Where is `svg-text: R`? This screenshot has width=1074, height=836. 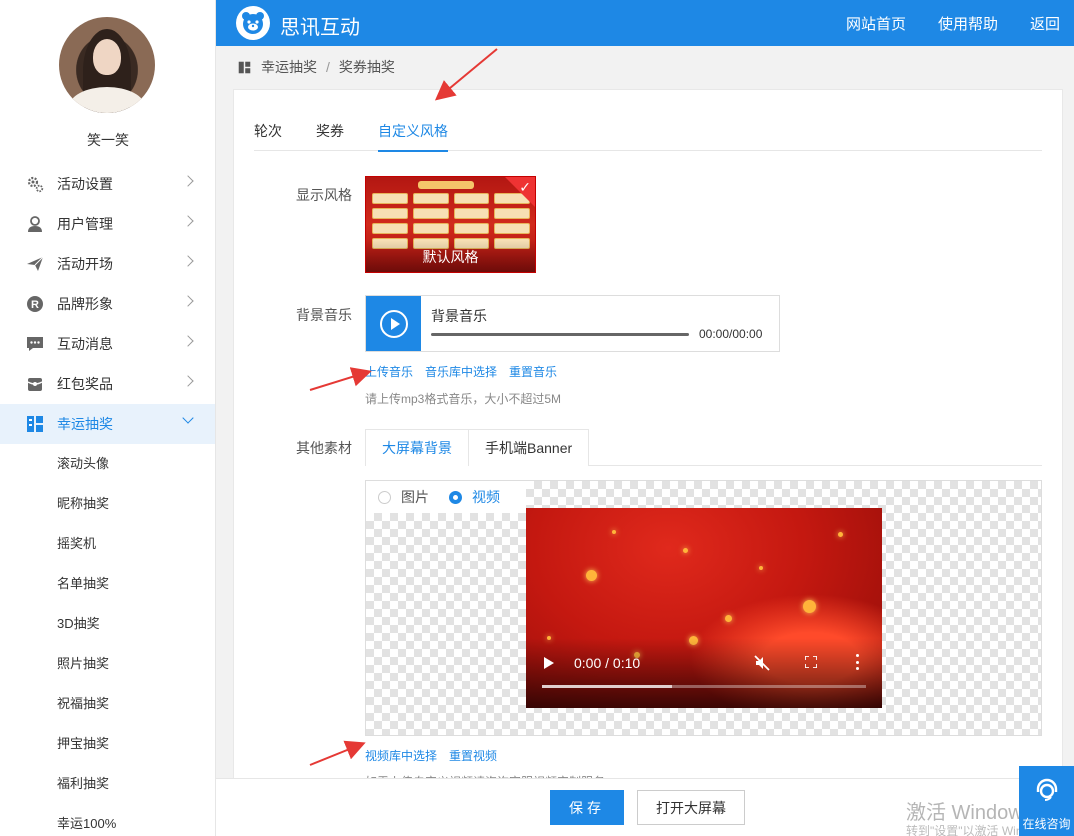
svg-text: R is located at coordinates (35, 305).